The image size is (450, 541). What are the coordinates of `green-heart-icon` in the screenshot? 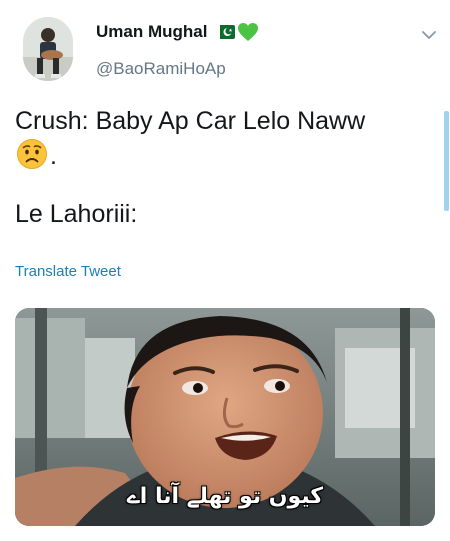 It's located at (248, 32).